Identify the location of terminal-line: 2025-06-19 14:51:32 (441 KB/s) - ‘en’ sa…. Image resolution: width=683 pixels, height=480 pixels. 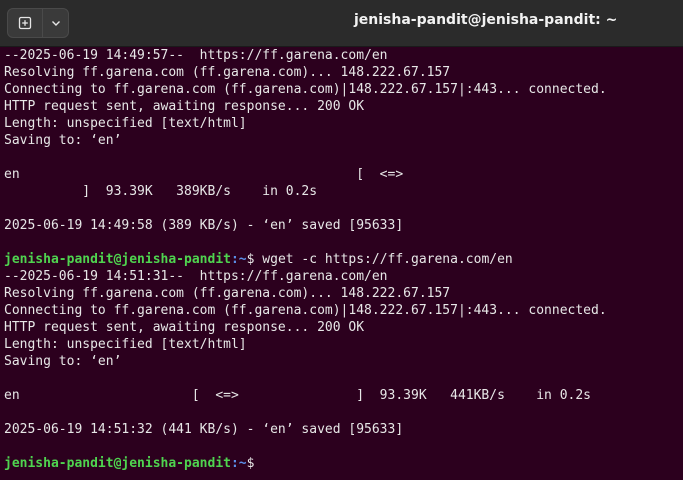
(204, 429).